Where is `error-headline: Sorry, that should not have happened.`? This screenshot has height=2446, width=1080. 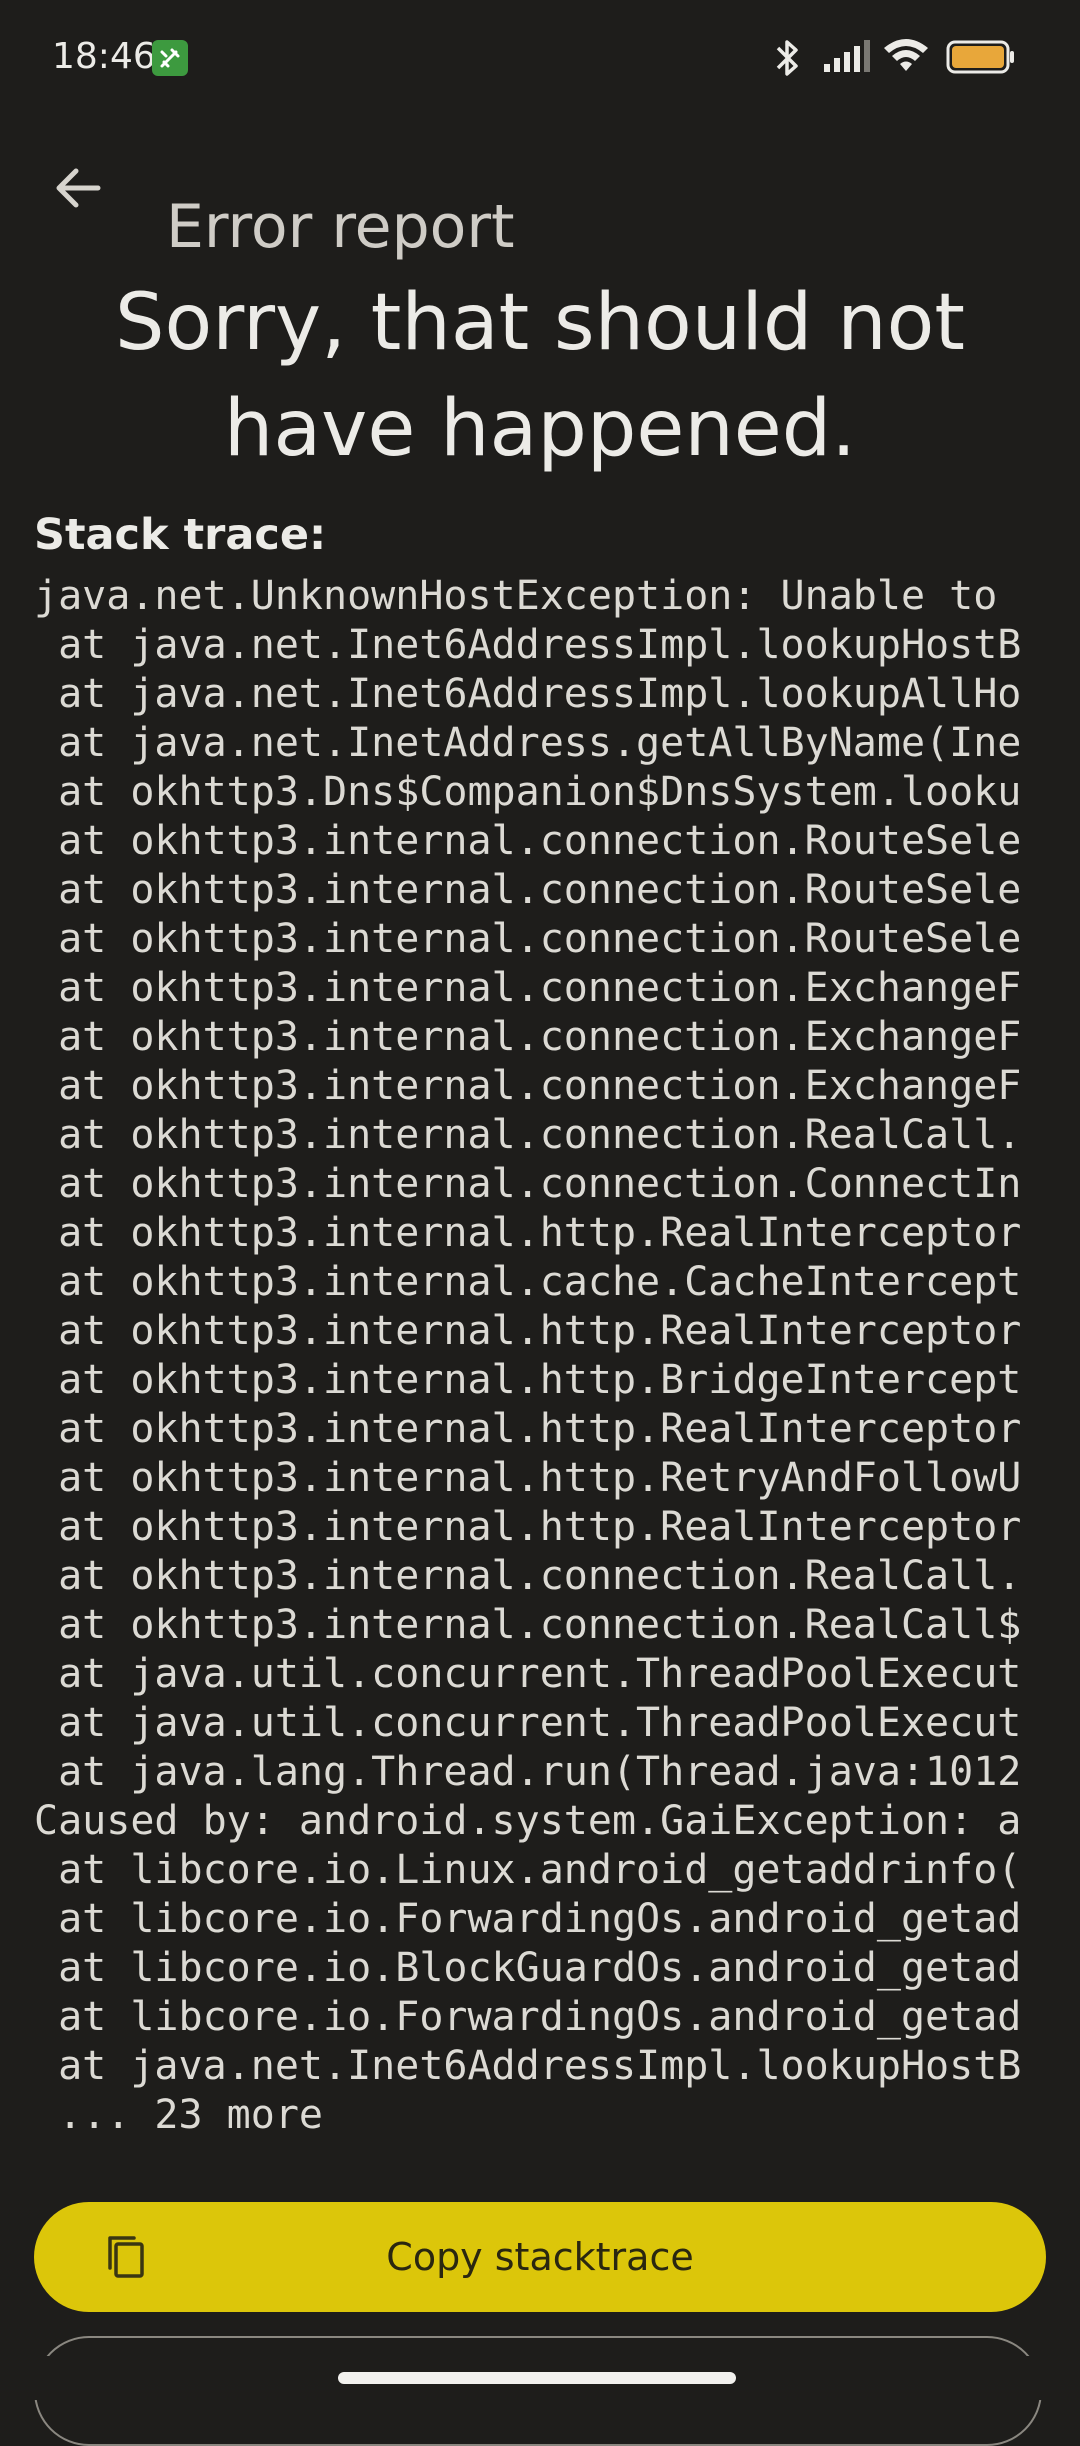
error-headline: Sorry, that should not have happened. is located at coordinates (540, 376).